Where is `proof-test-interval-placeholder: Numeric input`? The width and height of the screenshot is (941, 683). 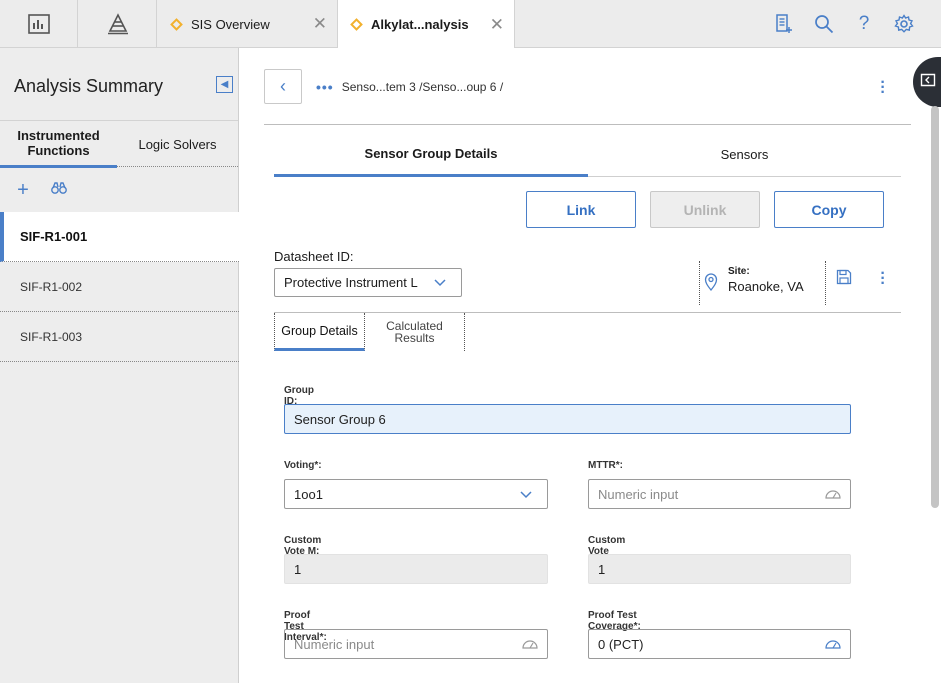
proof-test-interval-placeholder: Numeric input is located at coordinates (334, 644).